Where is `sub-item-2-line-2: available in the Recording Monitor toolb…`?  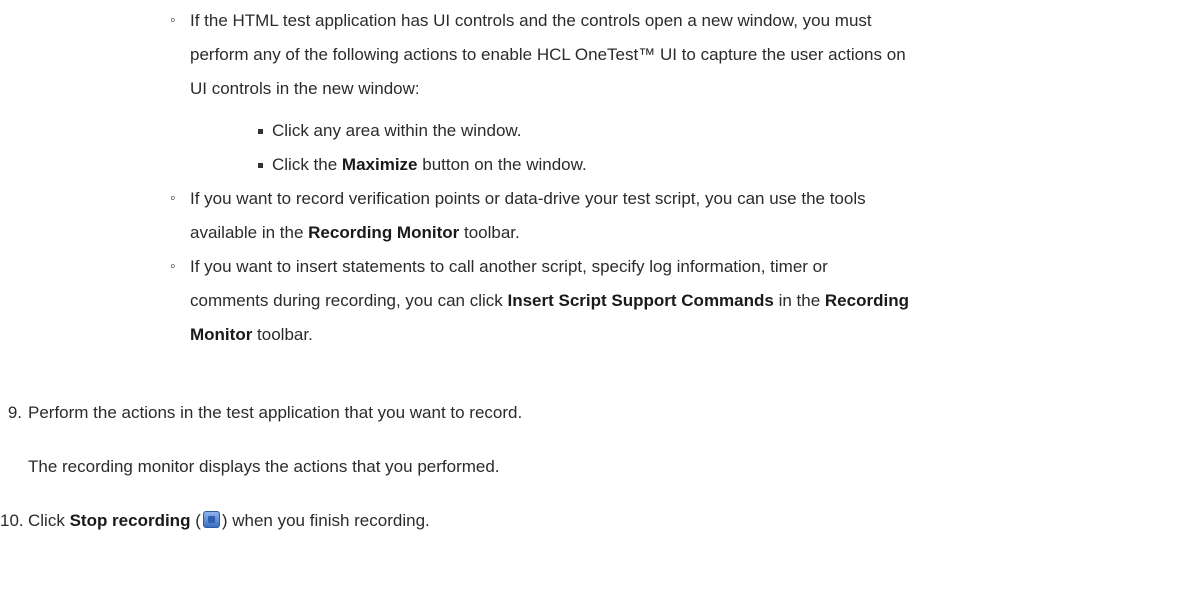
sub-item-2-line-2: available in the Recording Monitor toolb… is located at coordinates (355, 232).